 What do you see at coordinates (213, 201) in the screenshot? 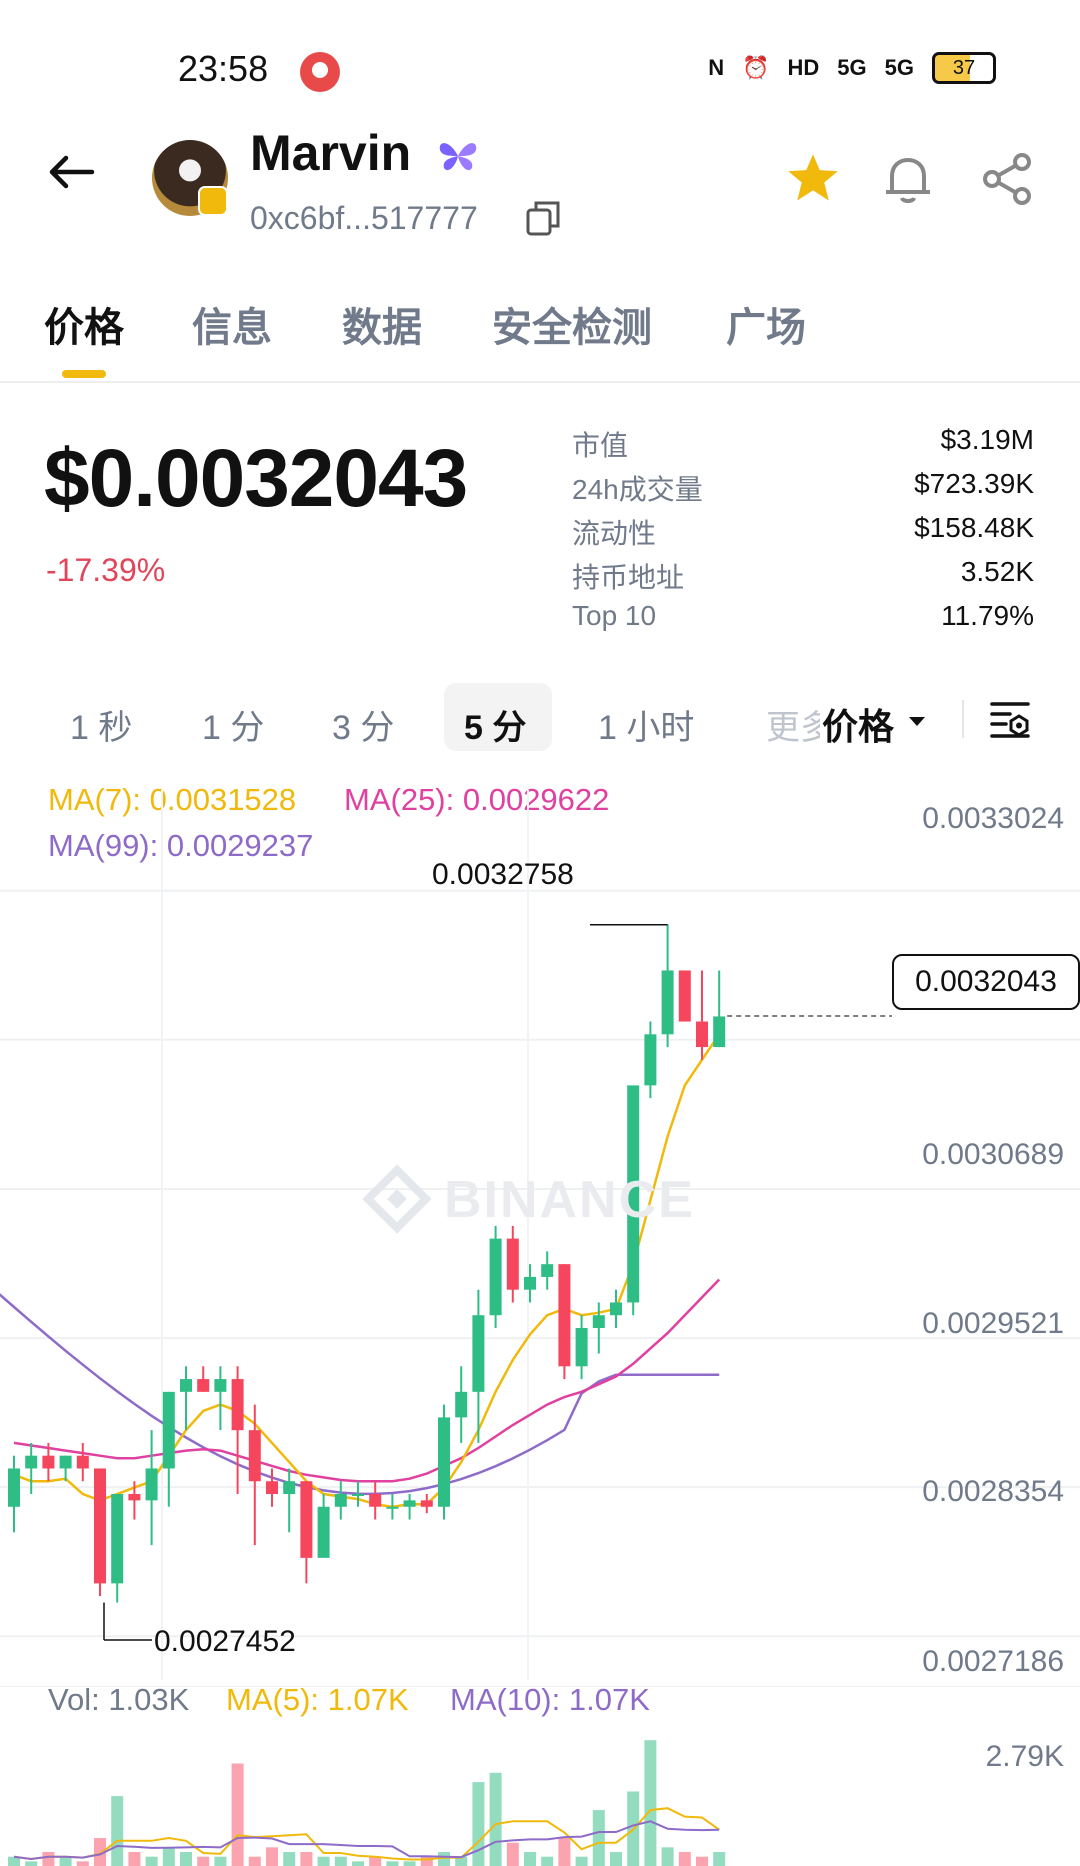
I see `chain-badge-icon` at bounding box center [213, 201].